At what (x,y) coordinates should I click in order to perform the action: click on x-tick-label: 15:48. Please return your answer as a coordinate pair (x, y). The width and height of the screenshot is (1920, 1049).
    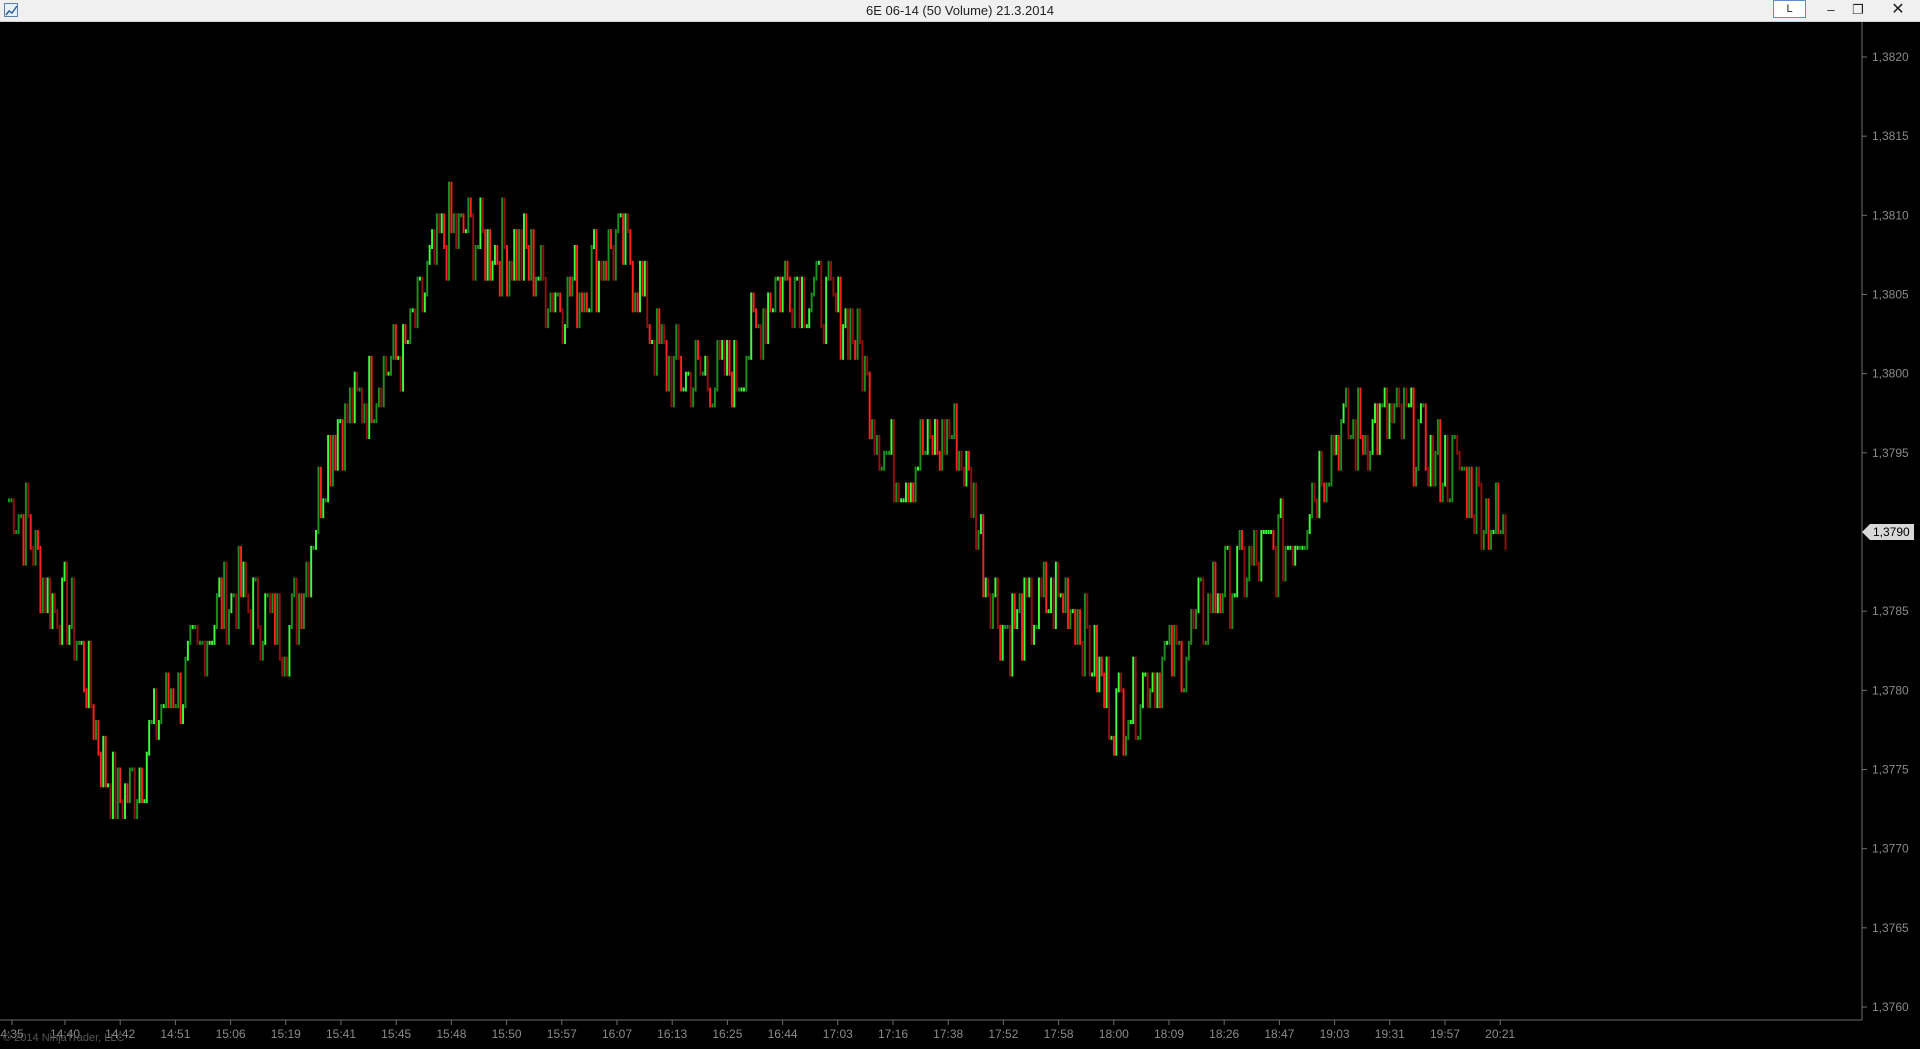
    Looking at the image, I should click on (451, 1034).